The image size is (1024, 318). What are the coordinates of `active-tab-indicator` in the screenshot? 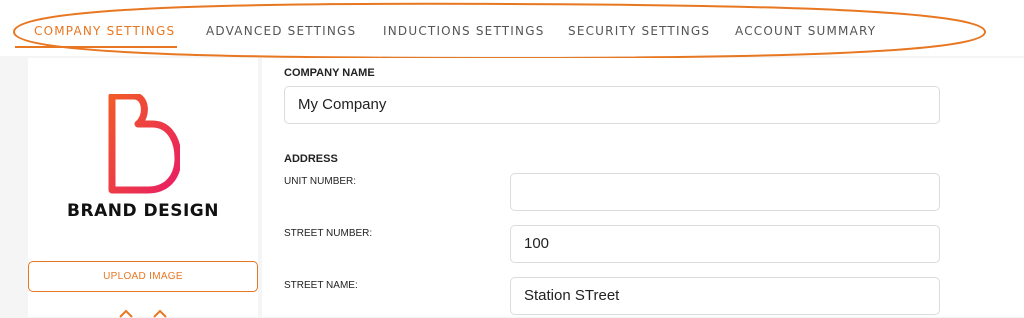 It's located at (96, 47).